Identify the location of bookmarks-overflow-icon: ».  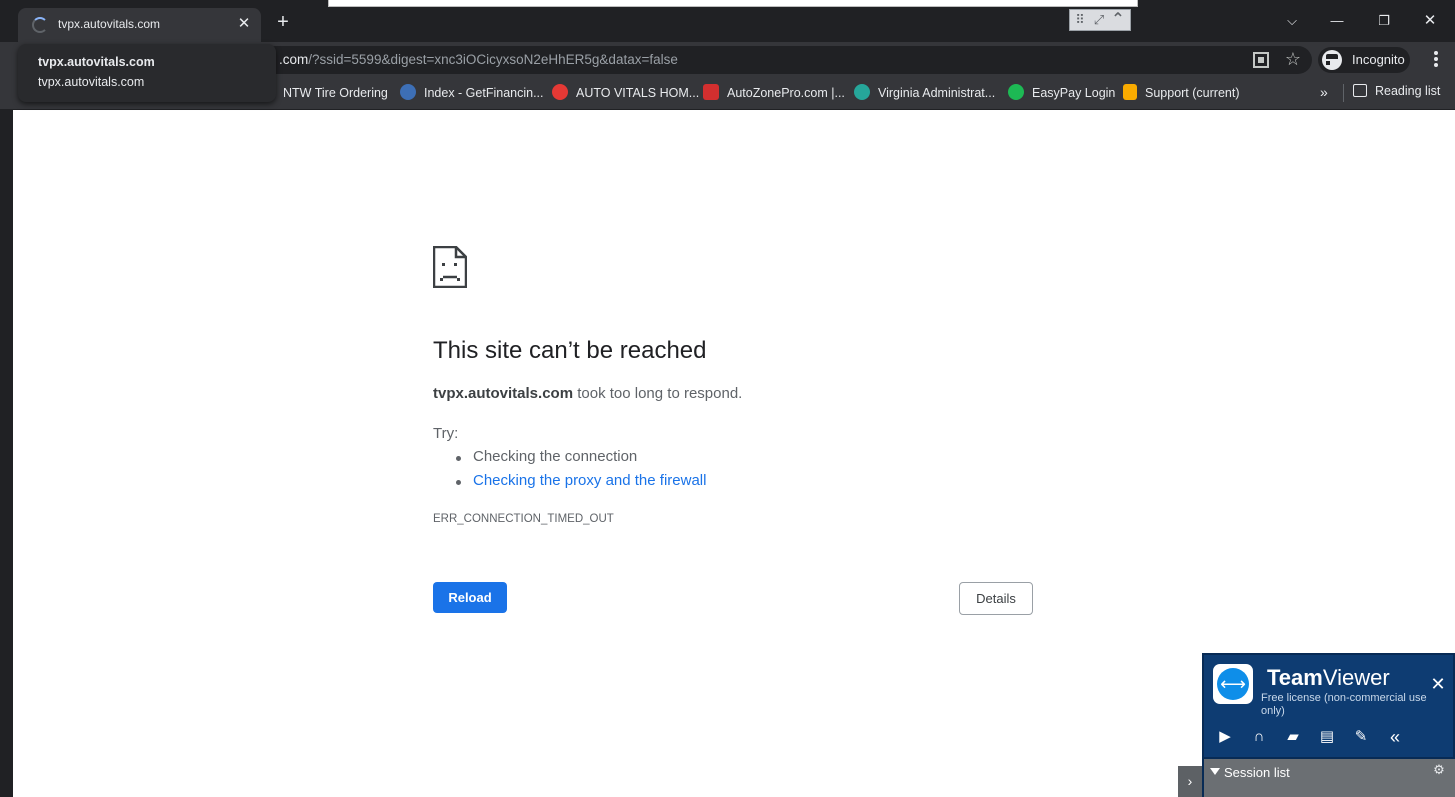
(1328, 93).